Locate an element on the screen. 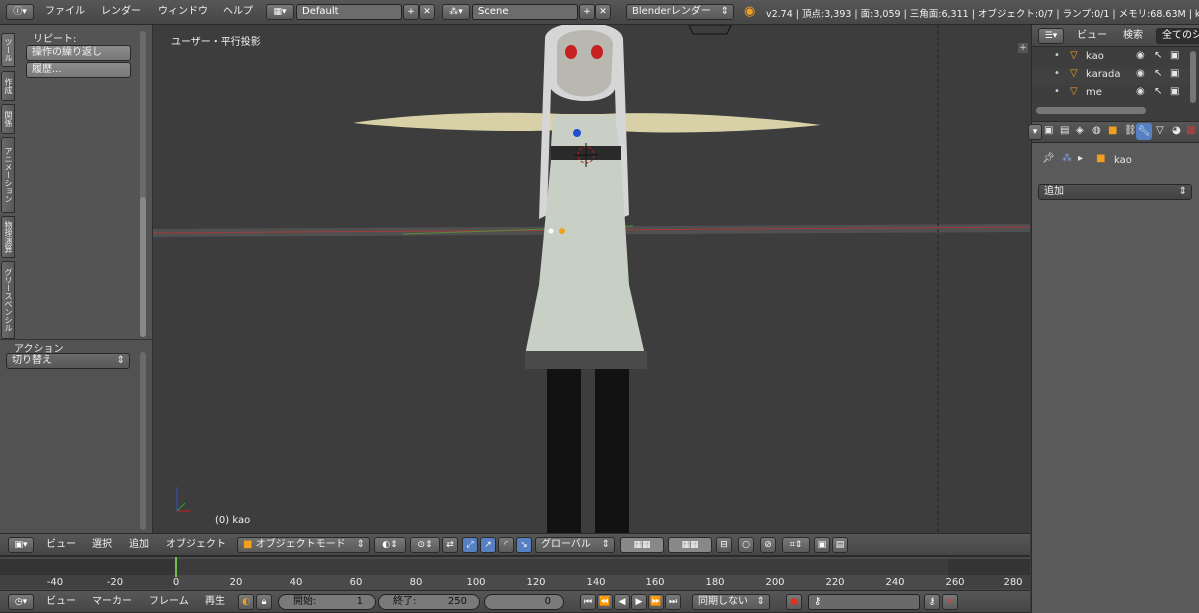 This screenshot has height=613, width=1199. pivot-point-icon: ⊙⇕ is located at coordinates (425, 545).